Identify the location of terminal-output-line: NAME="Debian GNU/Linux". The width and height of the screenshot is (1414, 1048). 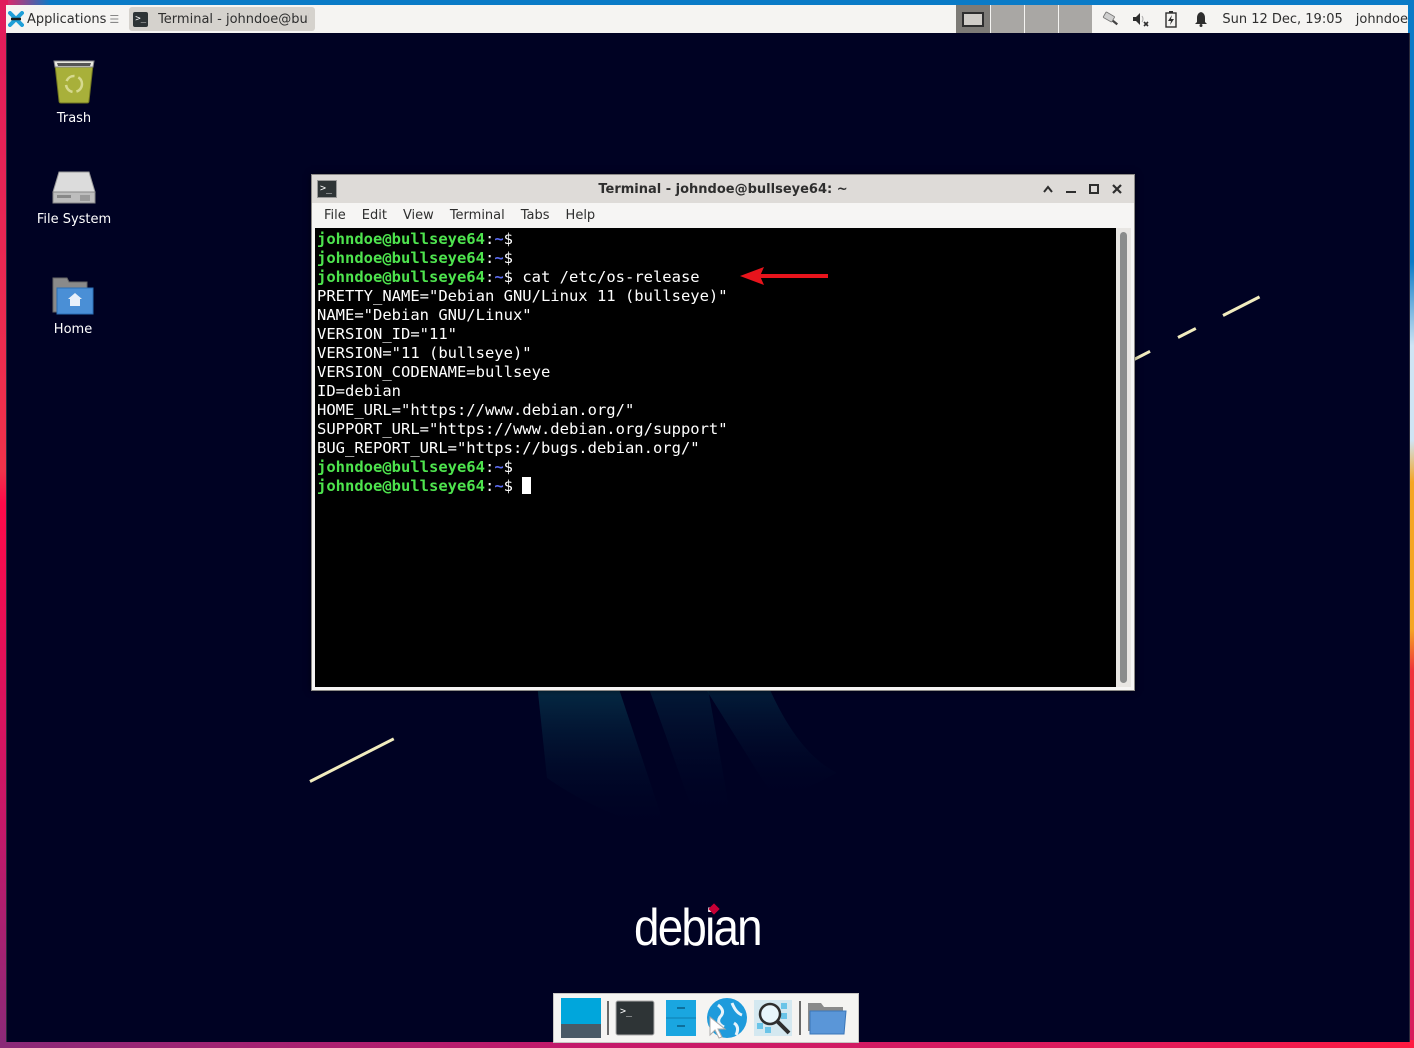
(424, 315).